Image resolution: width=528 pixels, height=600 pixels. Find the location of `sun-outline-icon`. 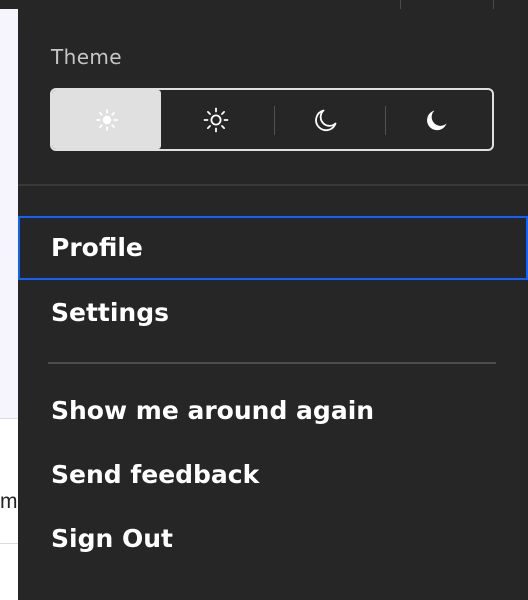

sun-outline-icon is located at coordinates (216, 120).